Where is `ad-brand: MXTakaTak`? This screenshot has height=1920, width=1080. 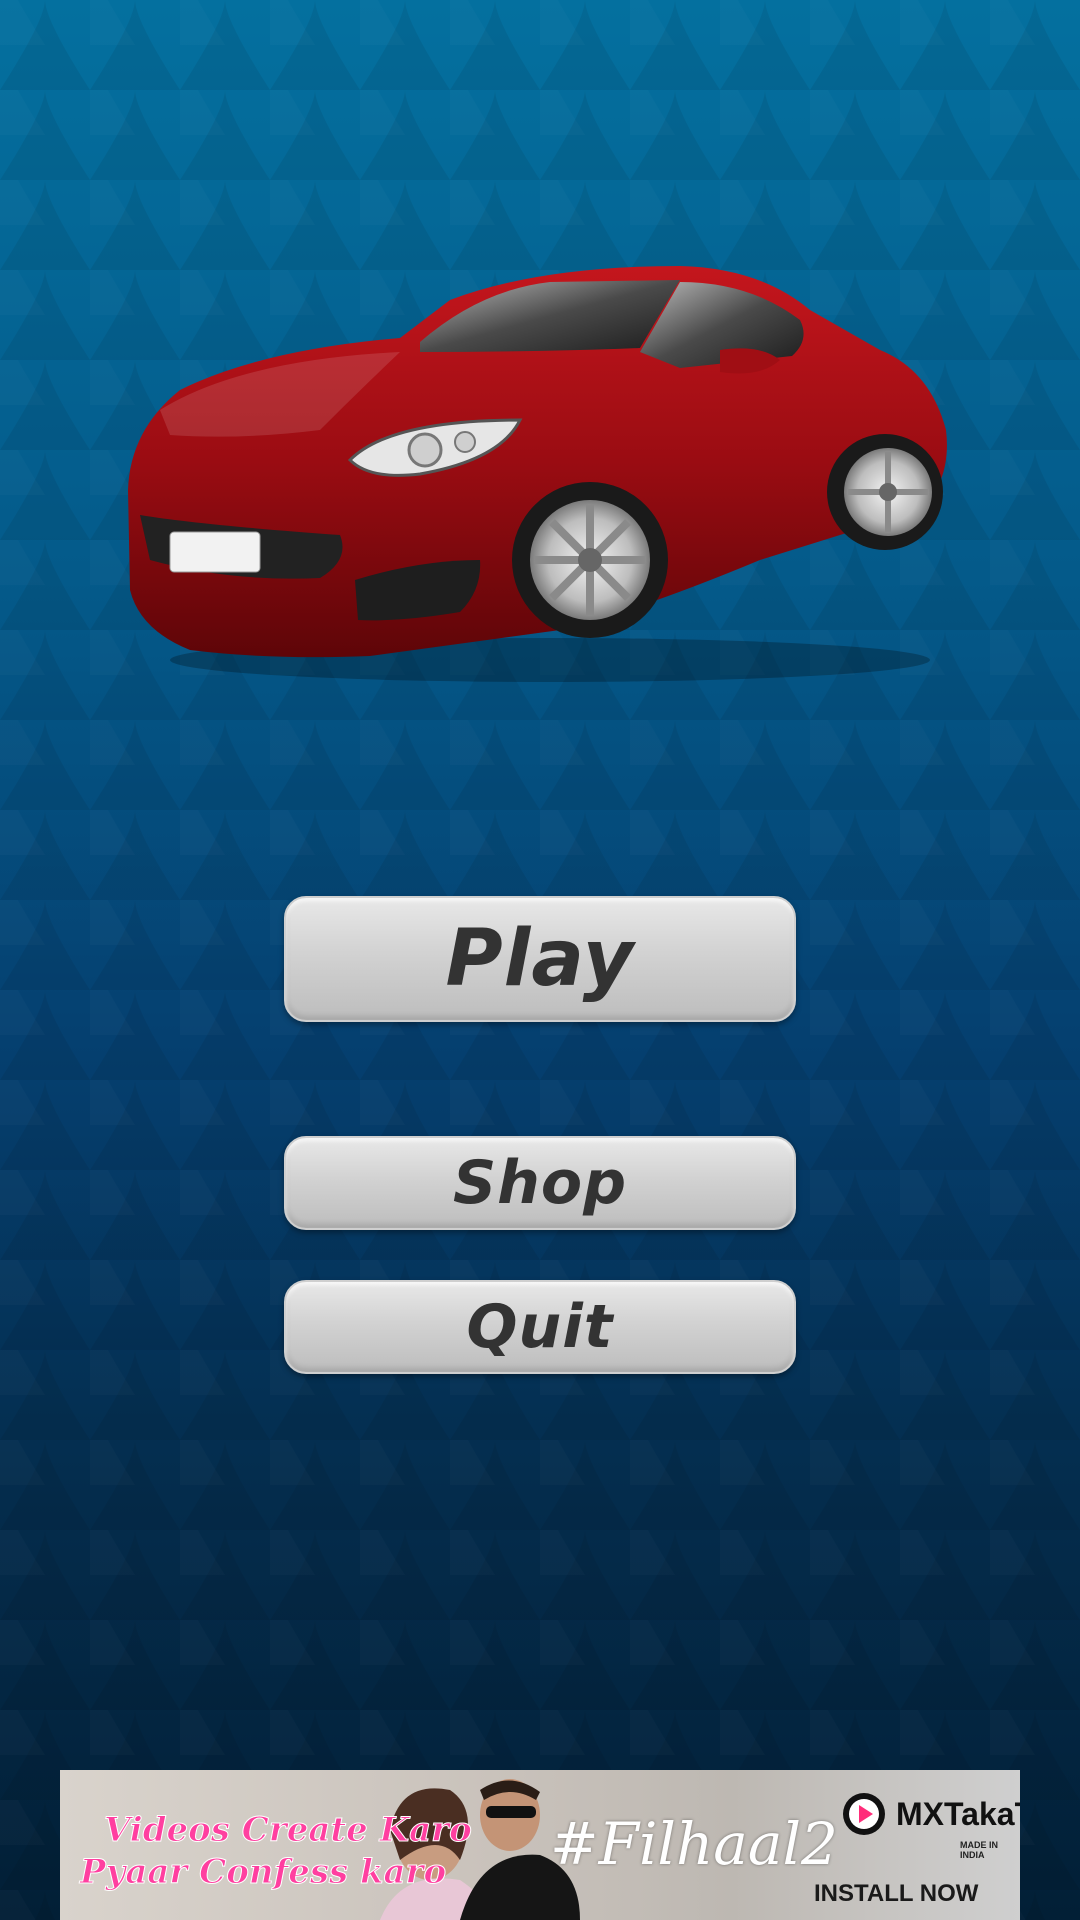 ad-brand: MXTakaTak is located at coordinates (930, 1814).